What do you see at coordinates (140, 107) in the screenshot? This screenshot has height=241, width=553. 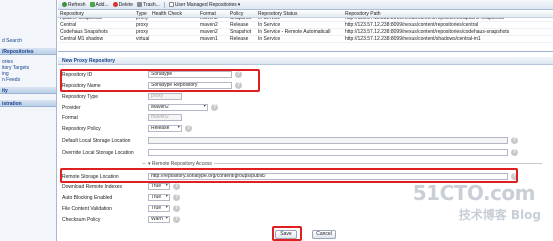 I see `form-row-provider: Provider Maven2 ?` at bounding box center [140, 107].